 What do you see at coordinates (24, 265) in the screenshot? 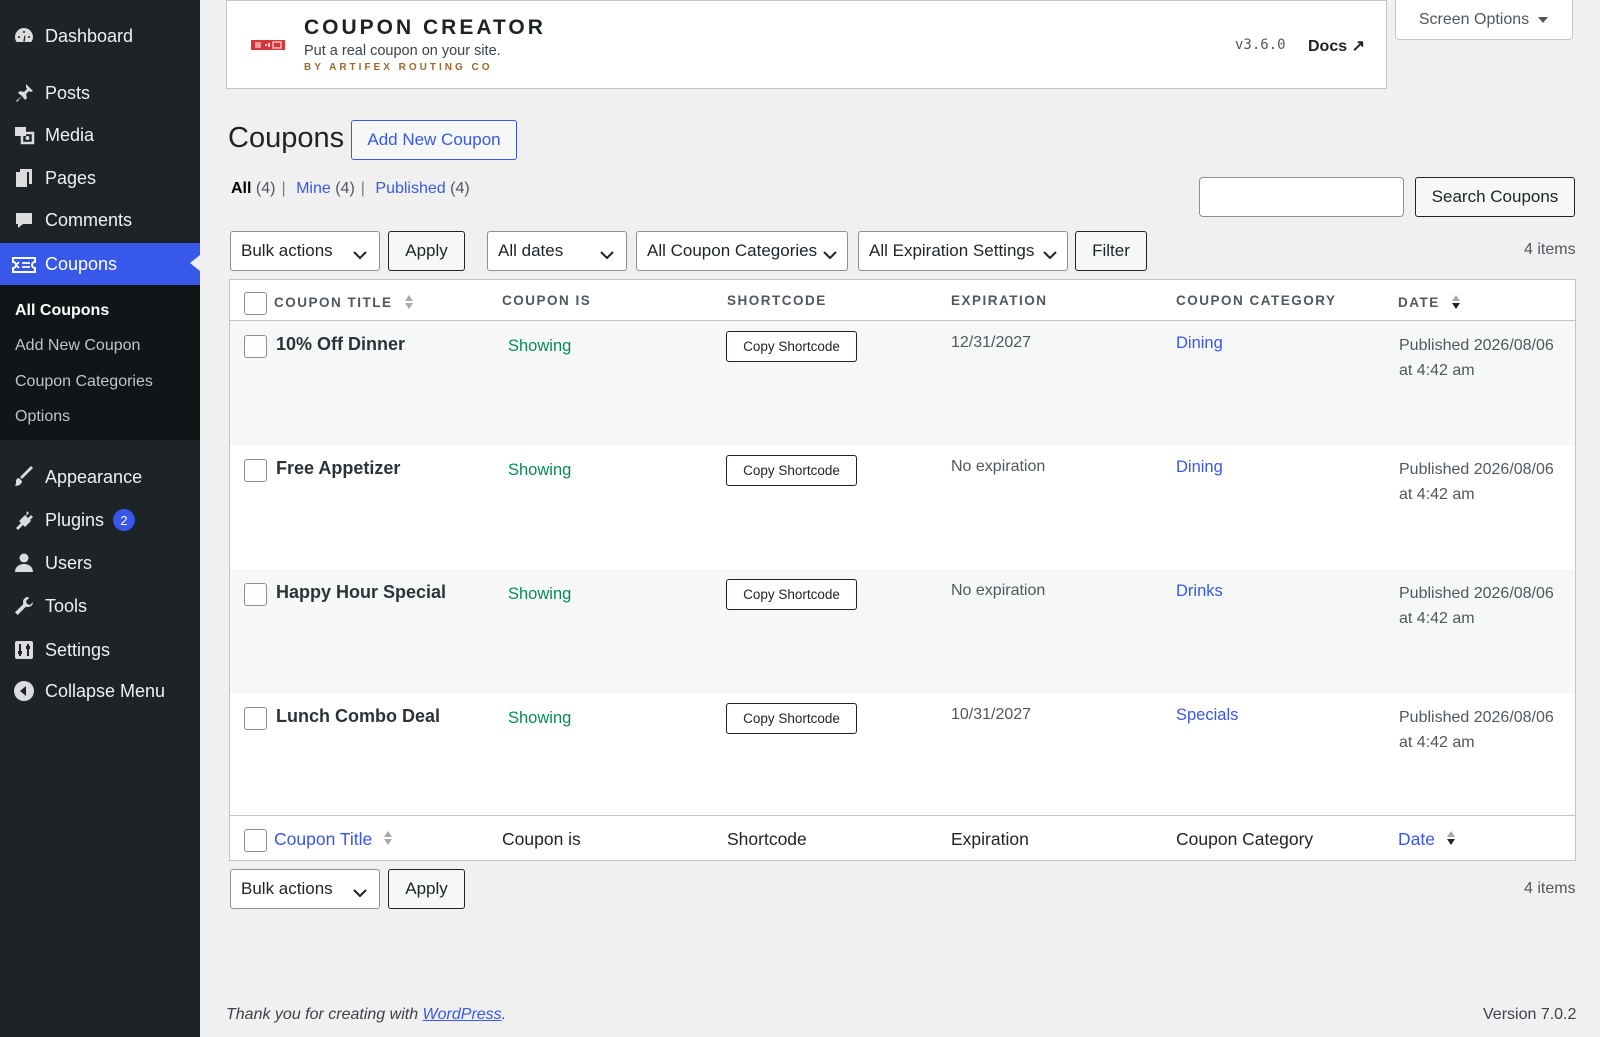
I see `ticket-icon` at bounding box center [24, 265].